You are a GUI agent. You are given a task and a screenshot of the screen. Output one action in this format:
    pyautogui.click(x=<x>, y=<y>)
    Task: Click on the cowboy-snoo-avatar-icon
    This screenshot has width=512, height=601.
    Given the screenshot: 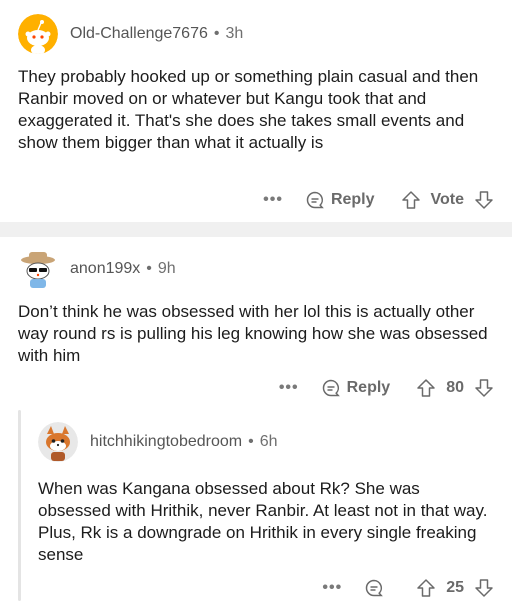 What is the action you would take?
    pyautogui.click(x=38, y=269)
    